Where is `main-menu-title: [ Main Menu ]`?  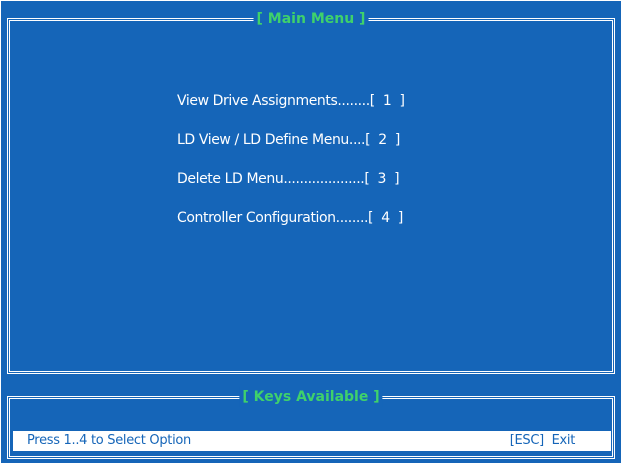
main-menu-title: [ Main Menu ] is located at coordinates (311, 19).